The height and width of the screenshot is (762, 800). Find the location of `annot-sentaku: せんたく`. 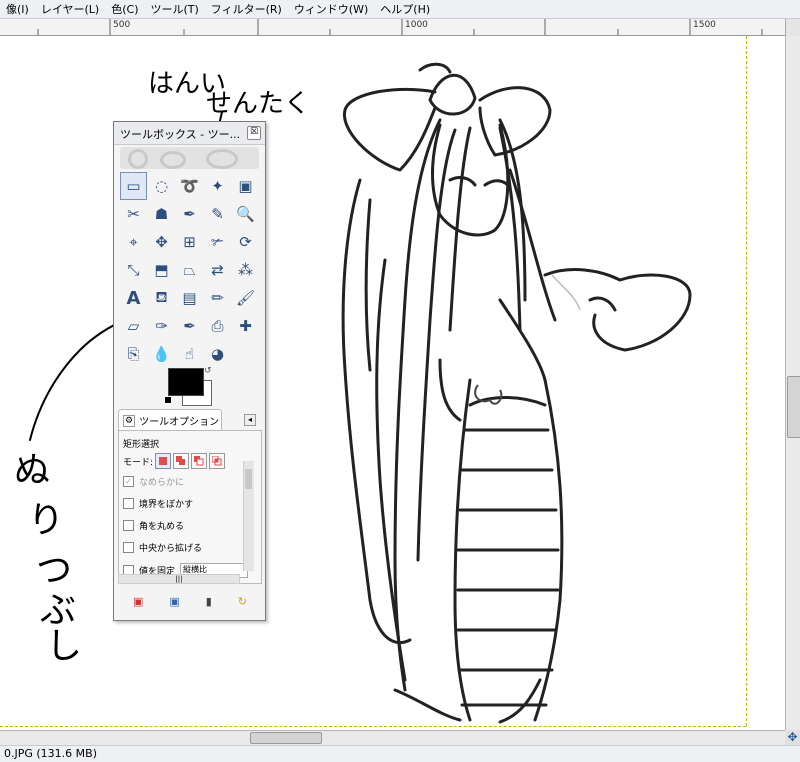

annot-sentaku: せんたく is located at coordinates (258, 104).